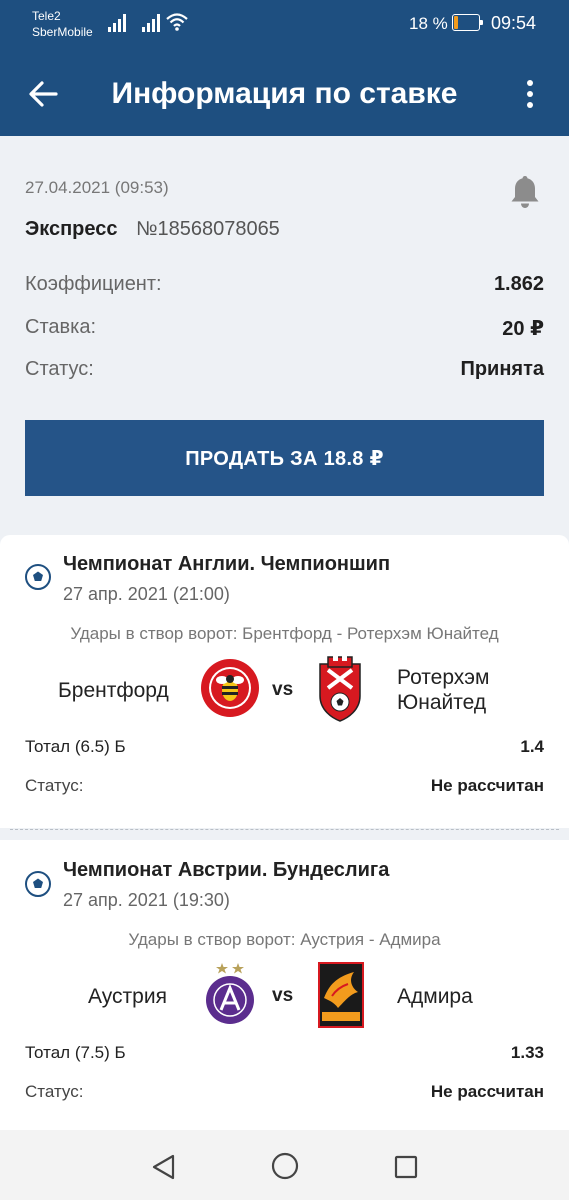  What do you see at coordinates (227, 564) in the screenshot?
I see `league-name: Чемпионат Англии. Чемпионшип` at bounding box center [227, 564].